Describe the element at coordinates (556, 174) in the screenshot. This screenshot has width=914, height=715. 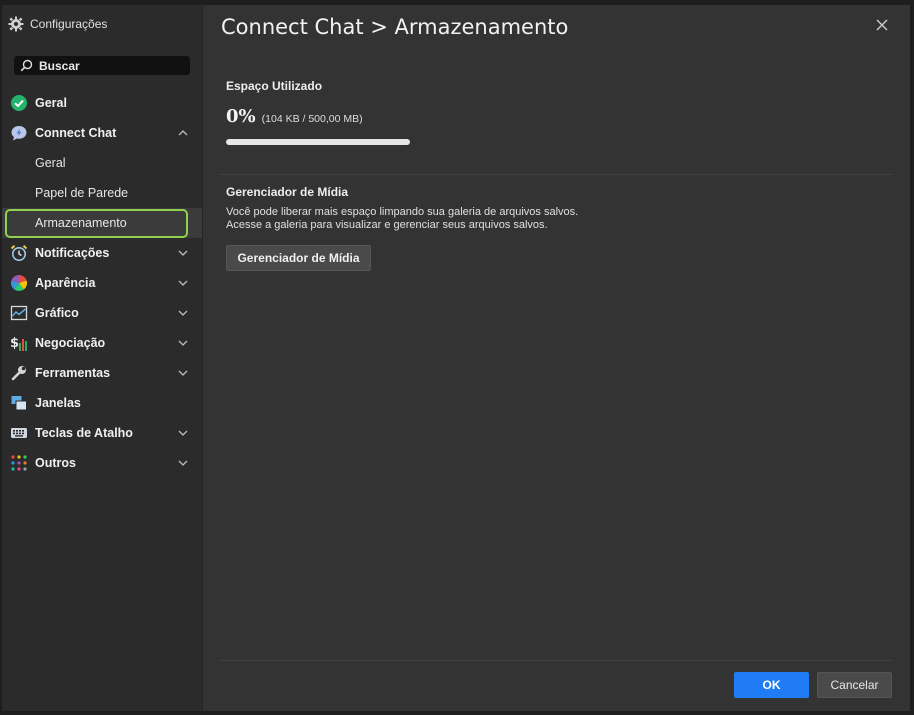
I see `section-divider` at that location.